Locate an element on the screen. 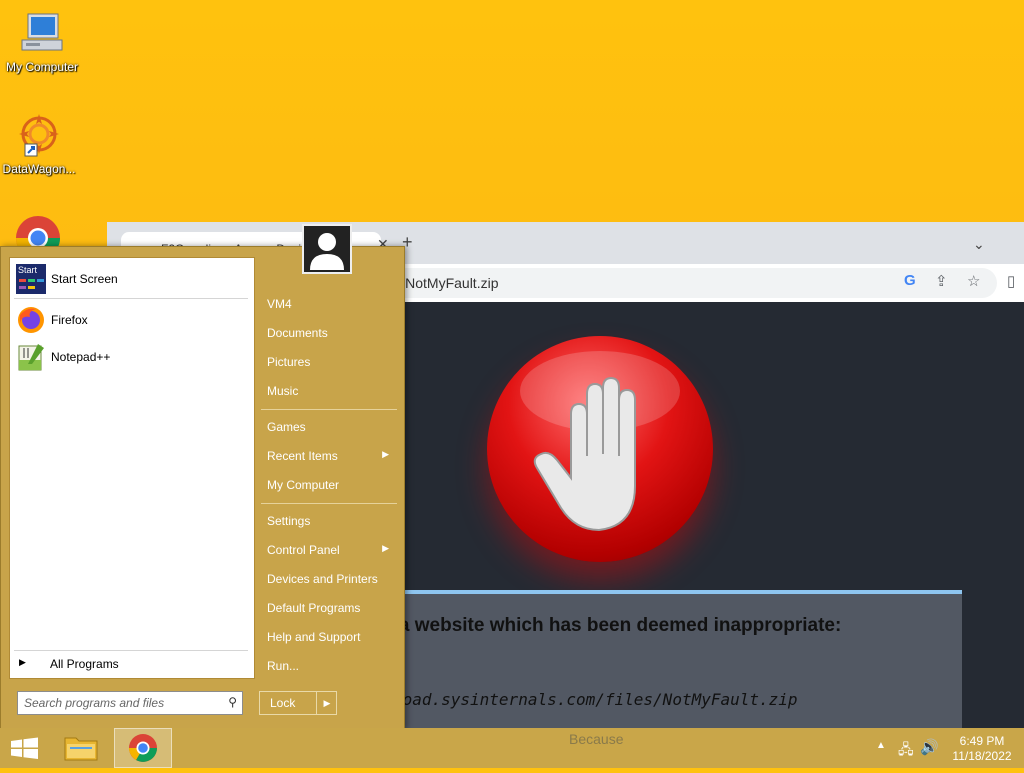  notepadpp-icon is located at coordinates (31, 357).